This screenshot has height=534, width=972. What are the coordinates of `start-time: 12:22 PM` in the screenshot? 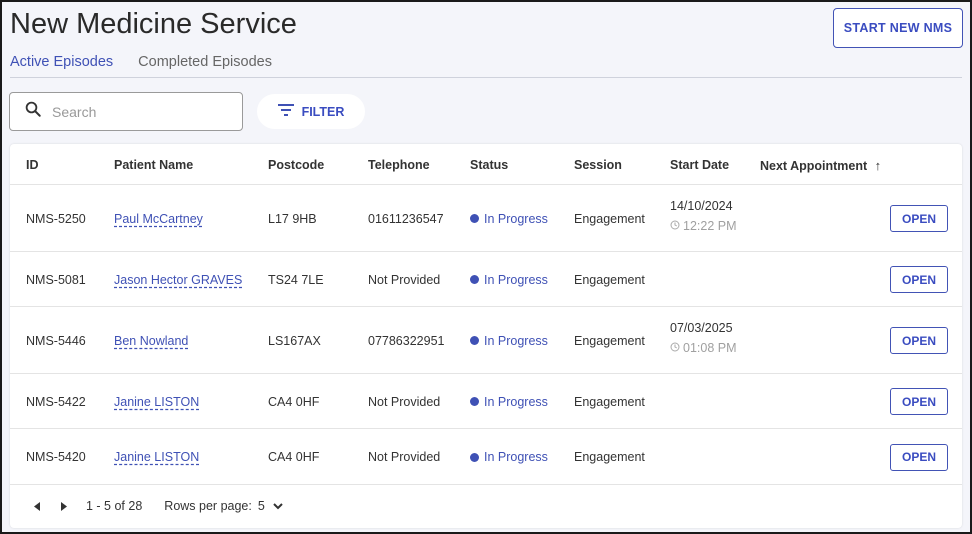 It's located at (703, 226).